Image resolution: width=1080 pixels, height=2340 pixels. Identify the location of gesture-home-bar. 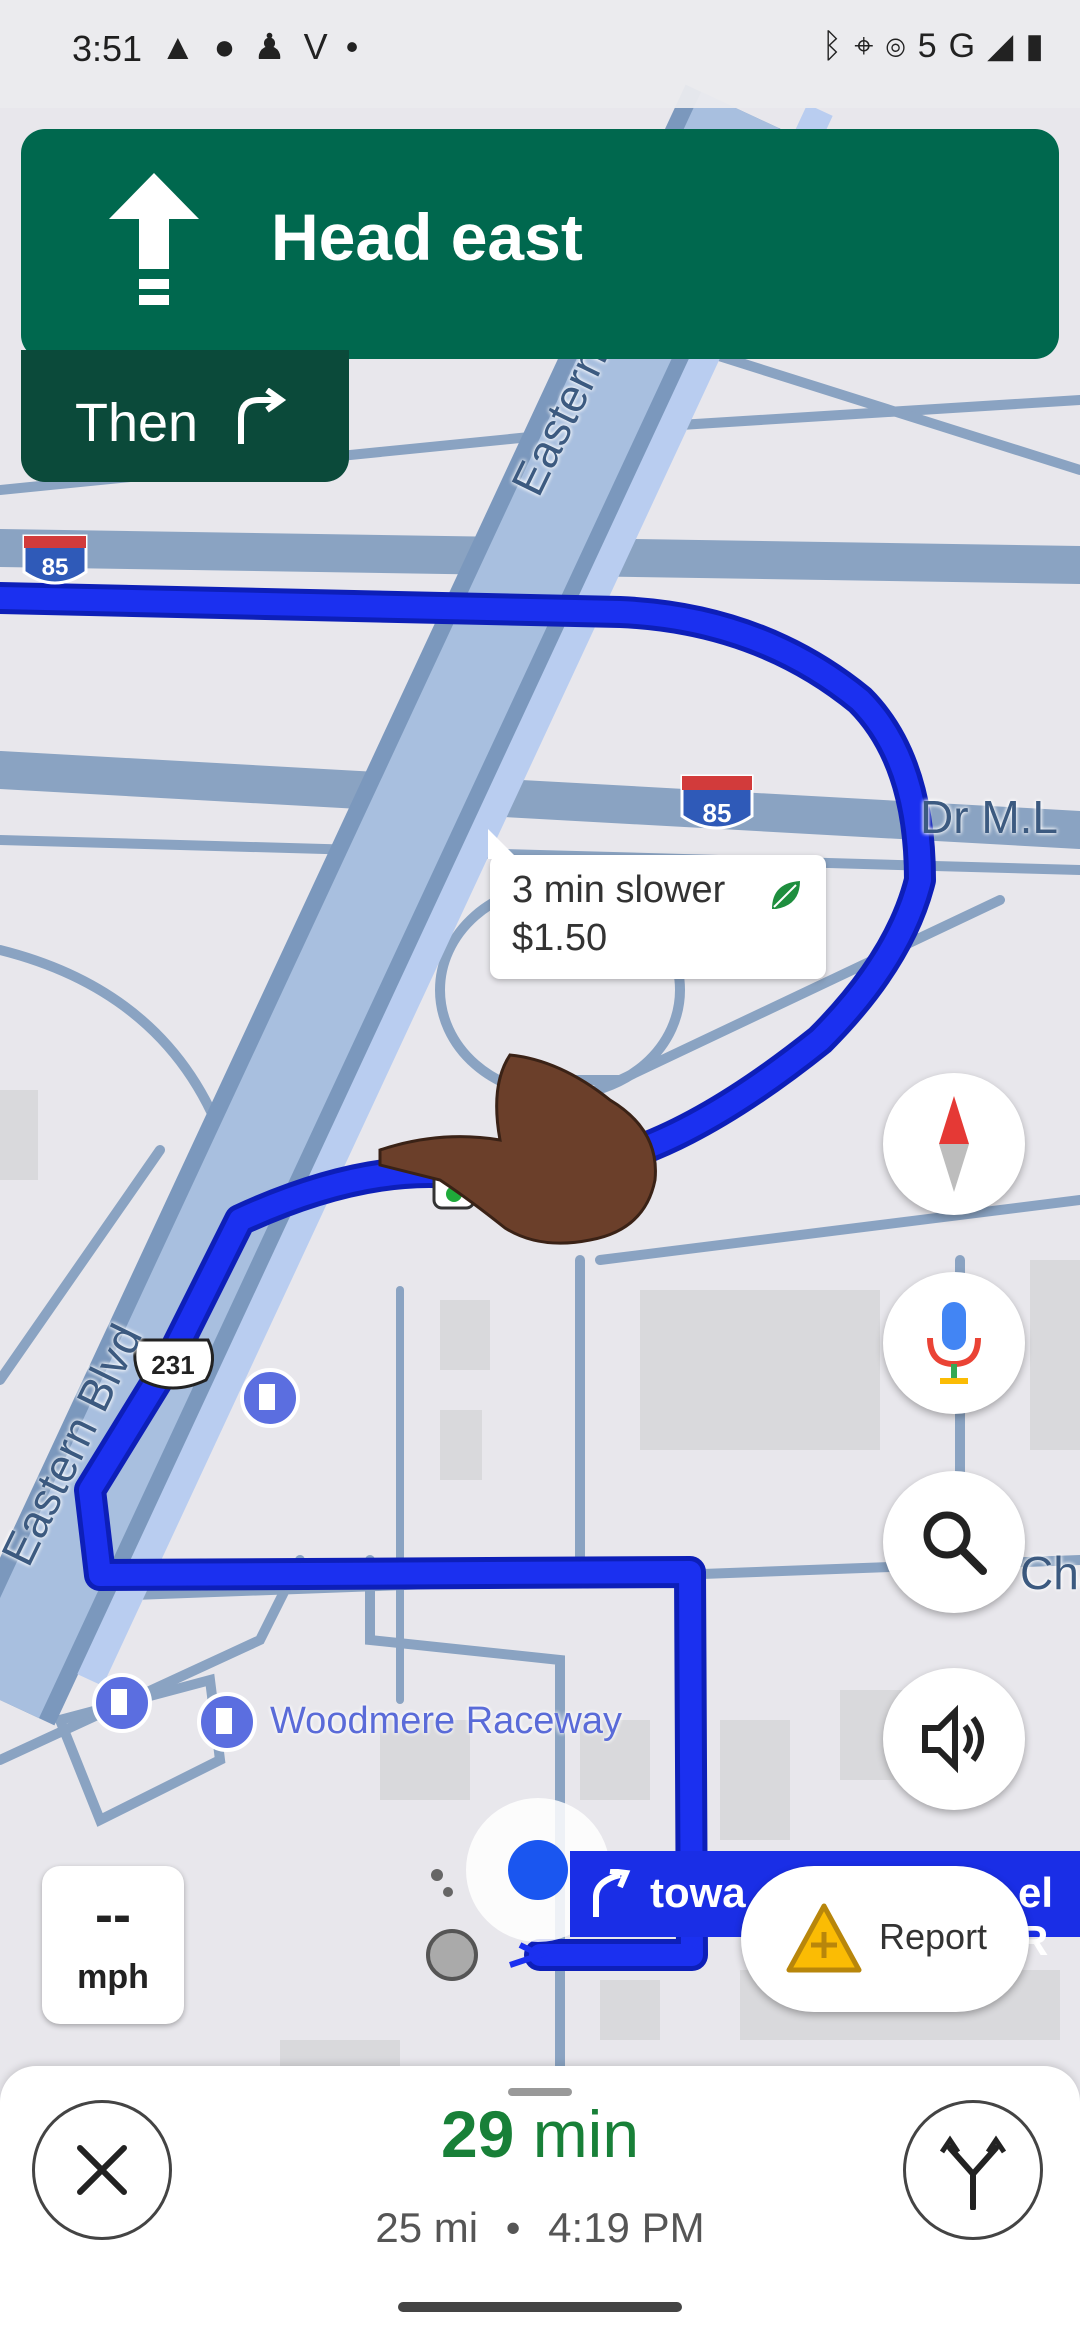
(540, 2307).